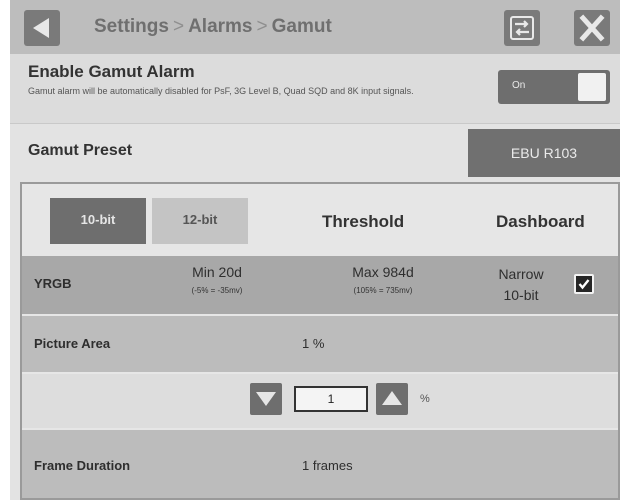 This screenshot has width=620, height=500. Describe the element at coordinates (540, 221) in the screenshot. I see `dashboard-column-header: Dashboard` at that location.